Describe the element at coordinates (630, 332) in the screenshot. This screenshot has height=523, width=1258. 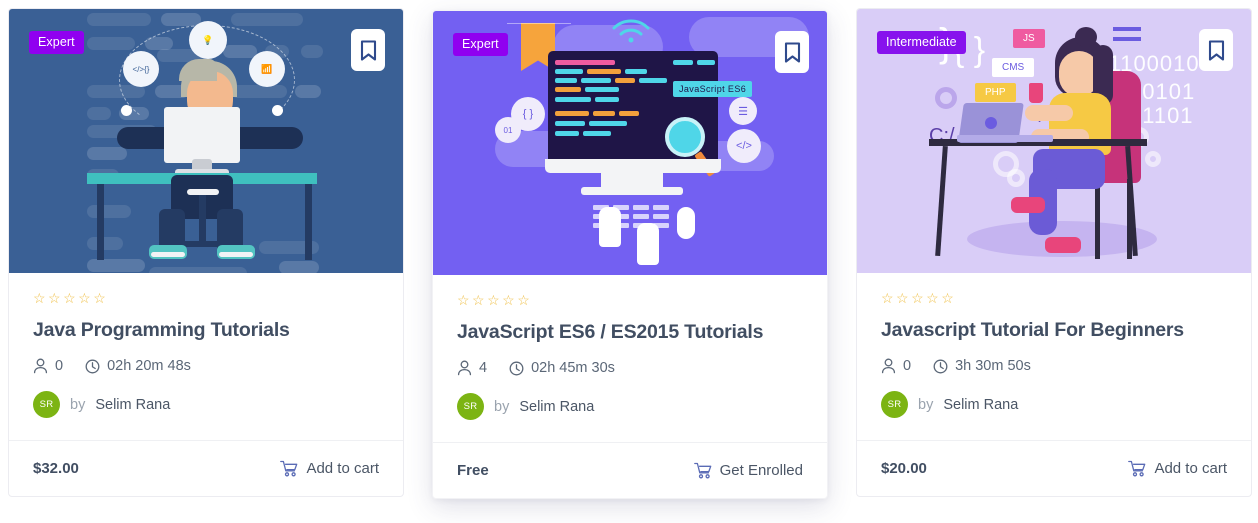
I see `course-title: JavaScript ES6 / ES2015 Tutorials` at that location.